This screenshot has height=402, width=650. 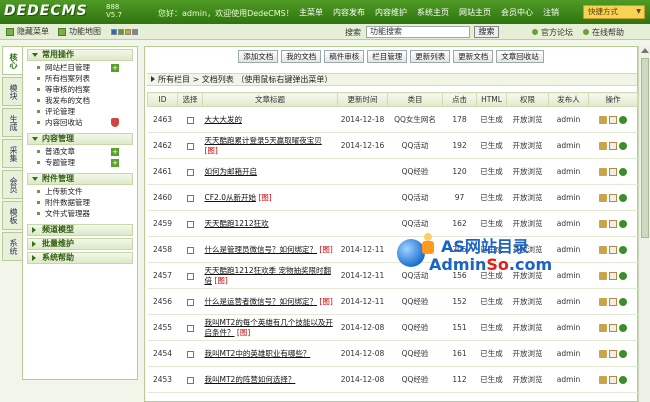 What do you see at coordinates (344, 56) in the screenshot?
I see `action-button: 稿件审核` at bounding box center [344, 56].